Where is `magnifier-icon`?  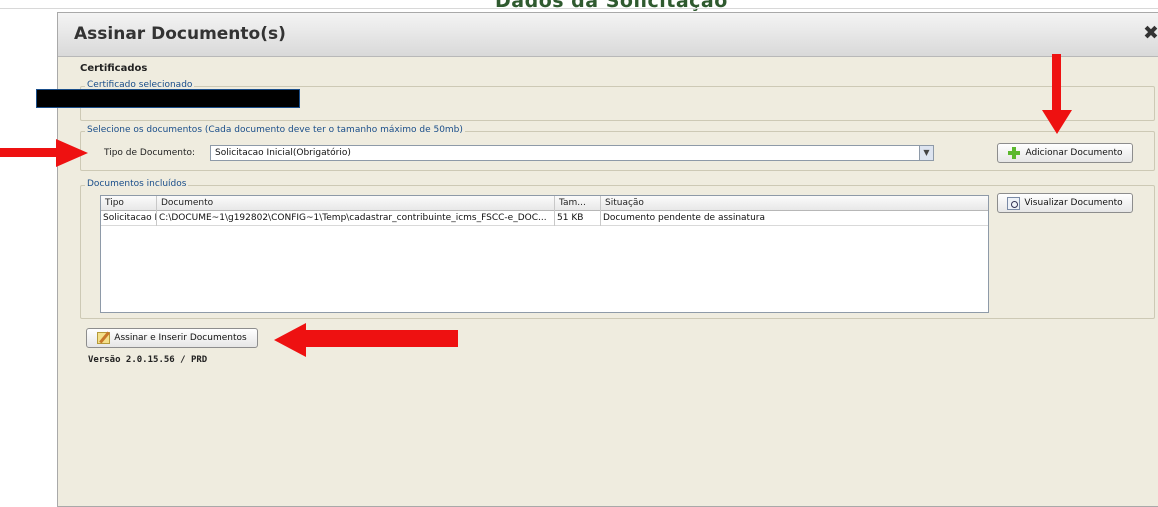 magnifier-icon is located at coordinates (1014, 203).